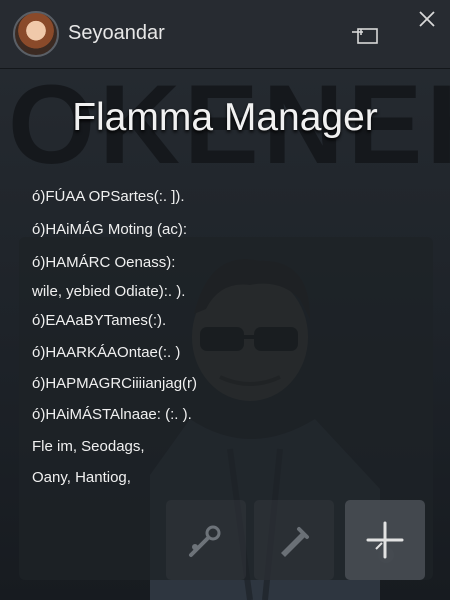 The height and width of the screenshot is (600, 450). I want to click on close-icon, so click(427, 19).